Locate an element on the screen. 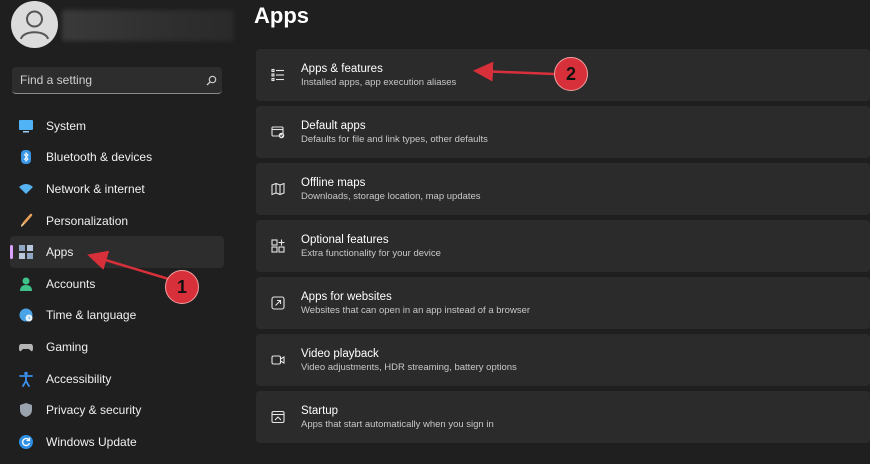 The width and height of the screenshot is (870, 464). sidebar-item-label: Windows Update is located at coordinates (91, 441).